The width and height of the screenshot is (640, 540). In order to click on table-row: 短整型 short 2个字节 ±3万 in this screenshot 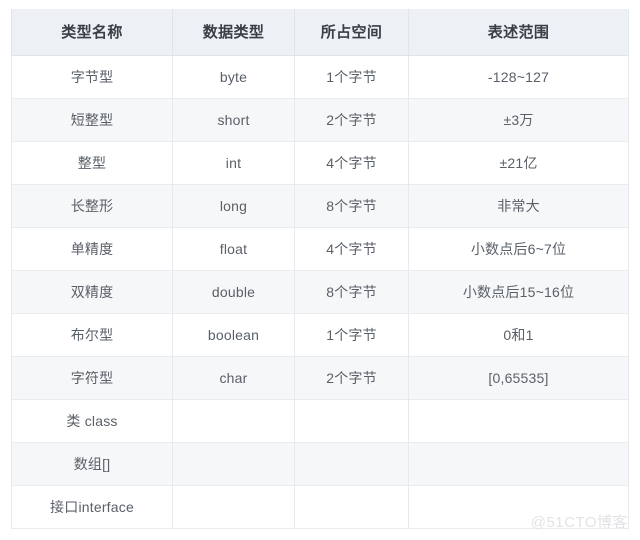, I will do `click(320, 120)`.